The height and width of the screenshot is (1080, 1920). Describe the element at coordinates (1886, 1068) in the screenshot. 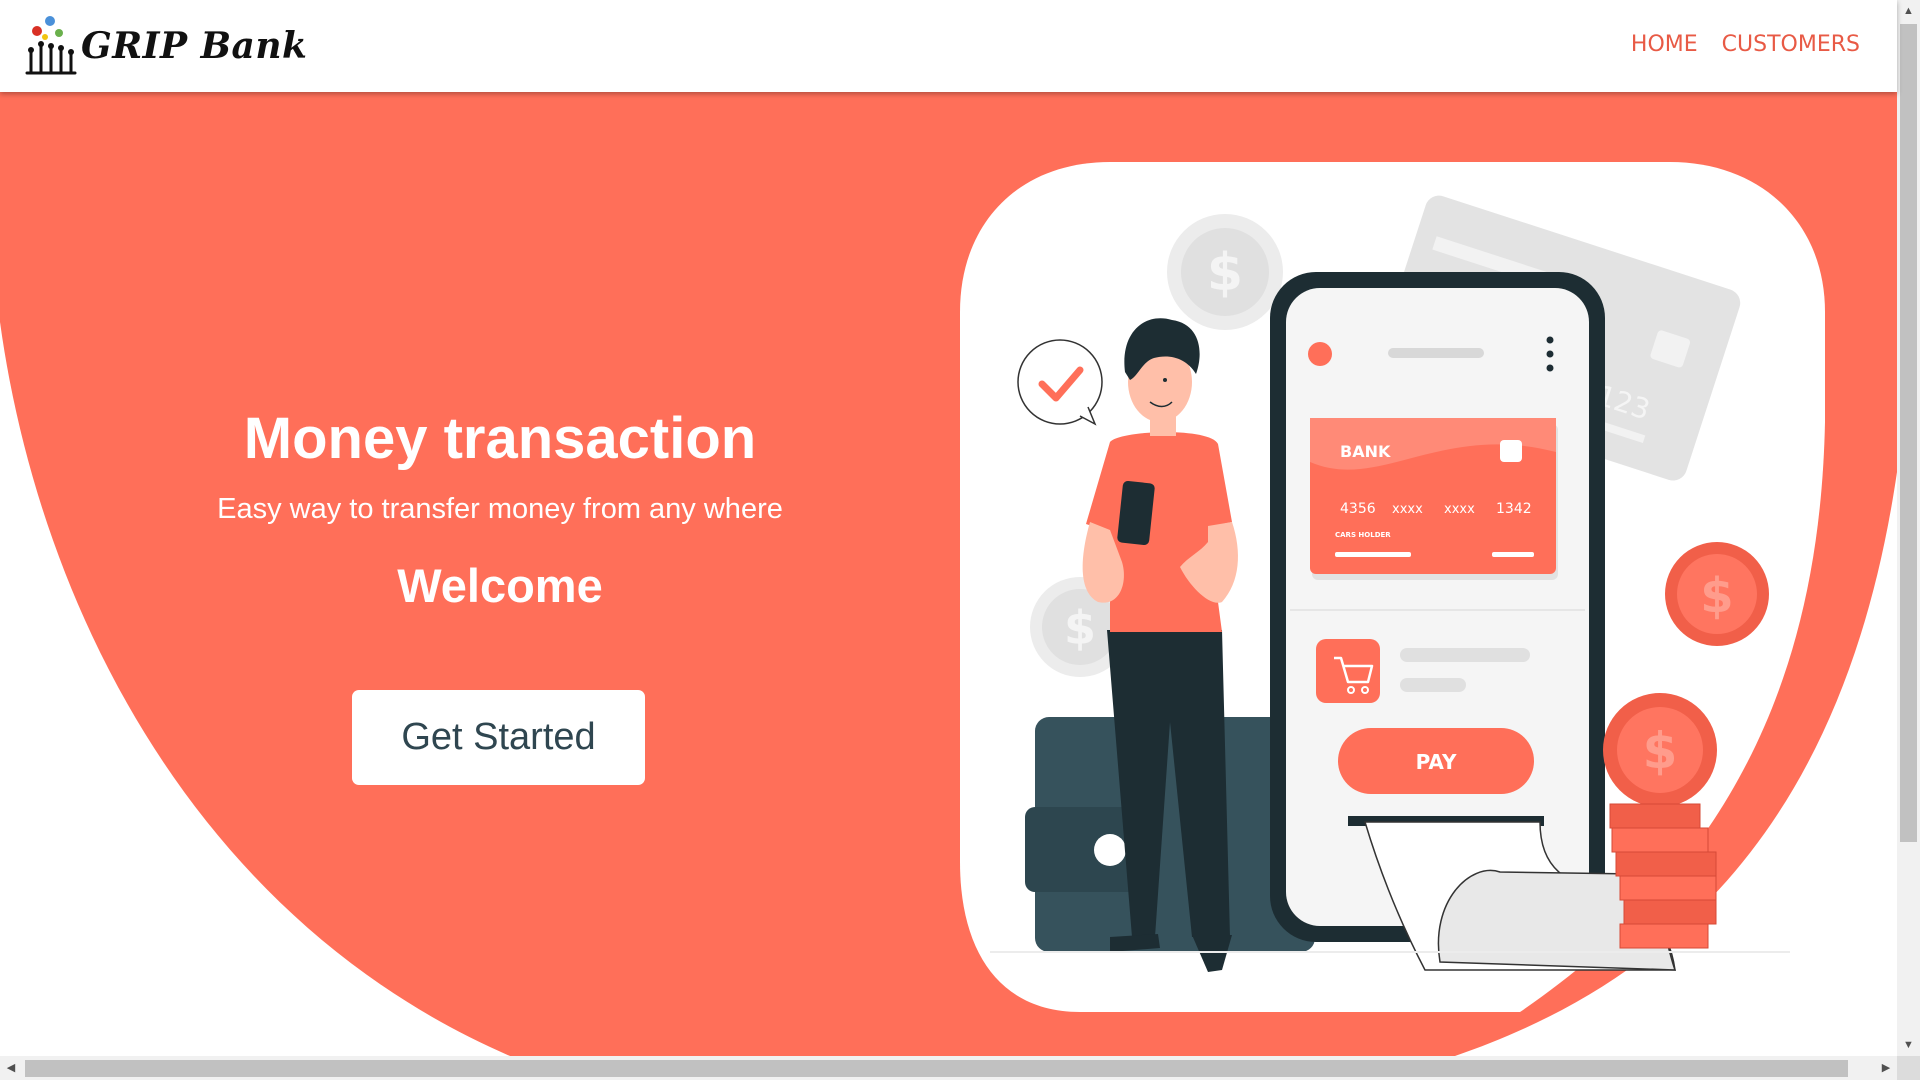

I see `scroll-right-icon: ▶` at that location.